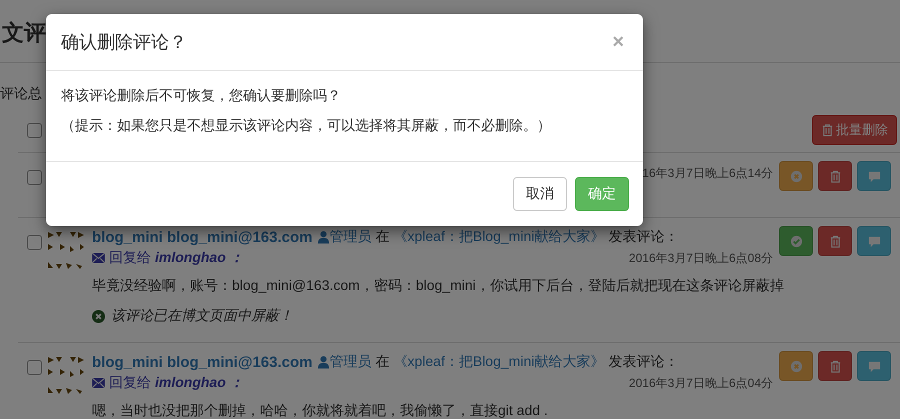  What do you see at coordinates (201, 96) in the screenshot?
I see `dialog-message: 将该评论删除后不可恢复，您确认要删除吗？` at bounding box center [201, 96].